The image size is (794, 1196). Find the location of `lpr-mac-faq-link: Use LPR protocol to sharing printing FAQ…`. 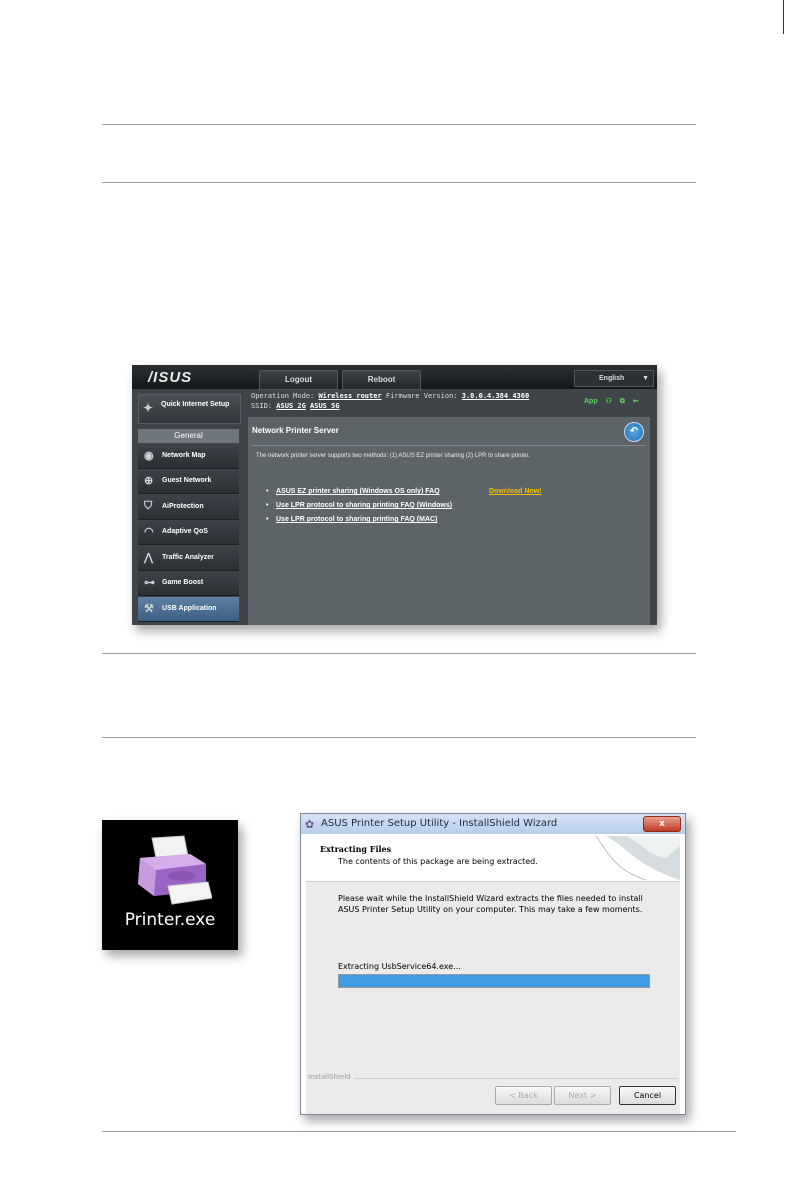

lpr-mac-faq-link: Use LPR protocol to sharing printing FAQ… is located at coordinates (351, 519).